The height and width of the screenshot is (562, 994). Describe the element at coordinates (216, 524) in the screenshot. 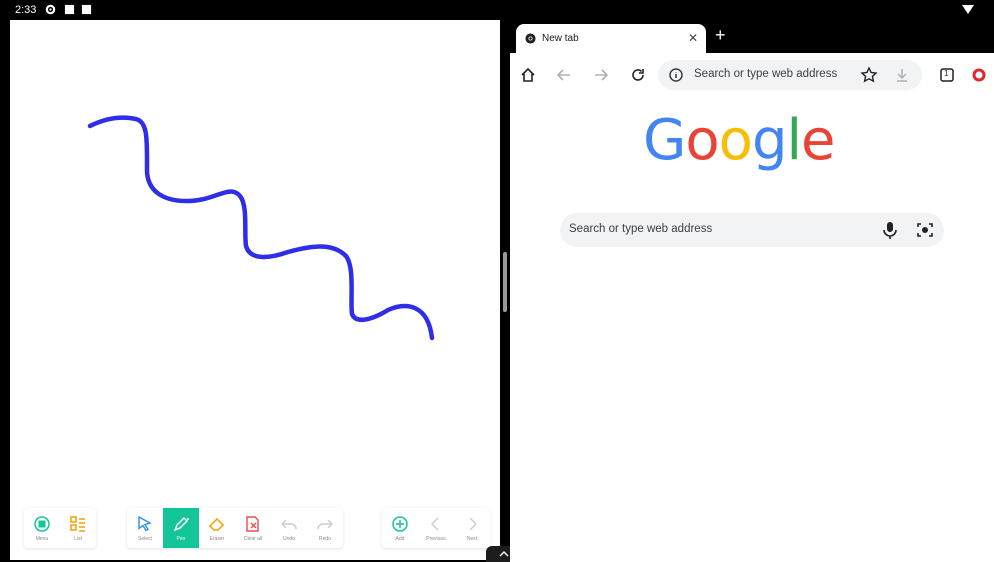

I see `eraser-icon` at that location.